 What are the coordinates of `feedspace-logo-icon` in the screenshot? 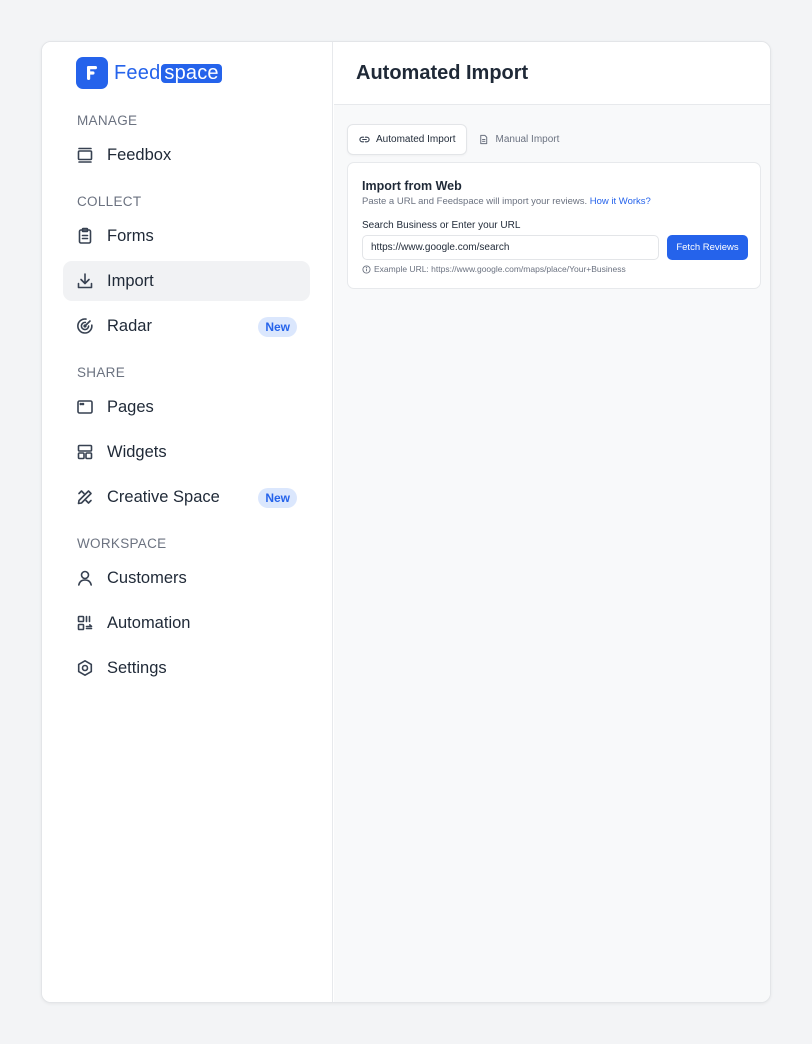 It's located at (92, 73).